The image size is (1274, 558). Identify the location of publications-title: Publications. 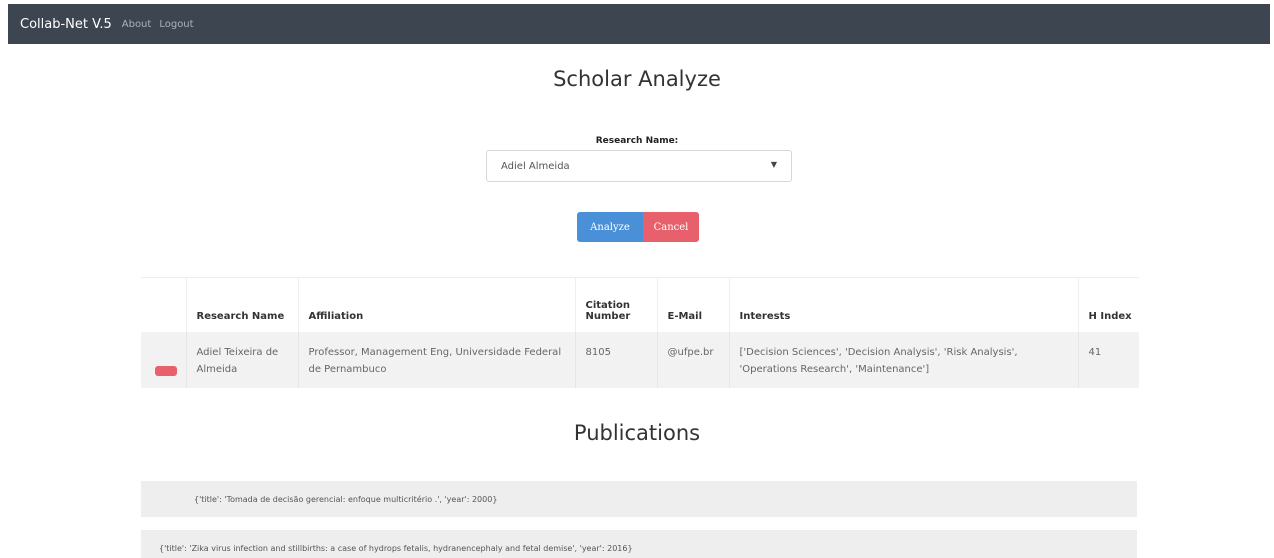
(637, 433).